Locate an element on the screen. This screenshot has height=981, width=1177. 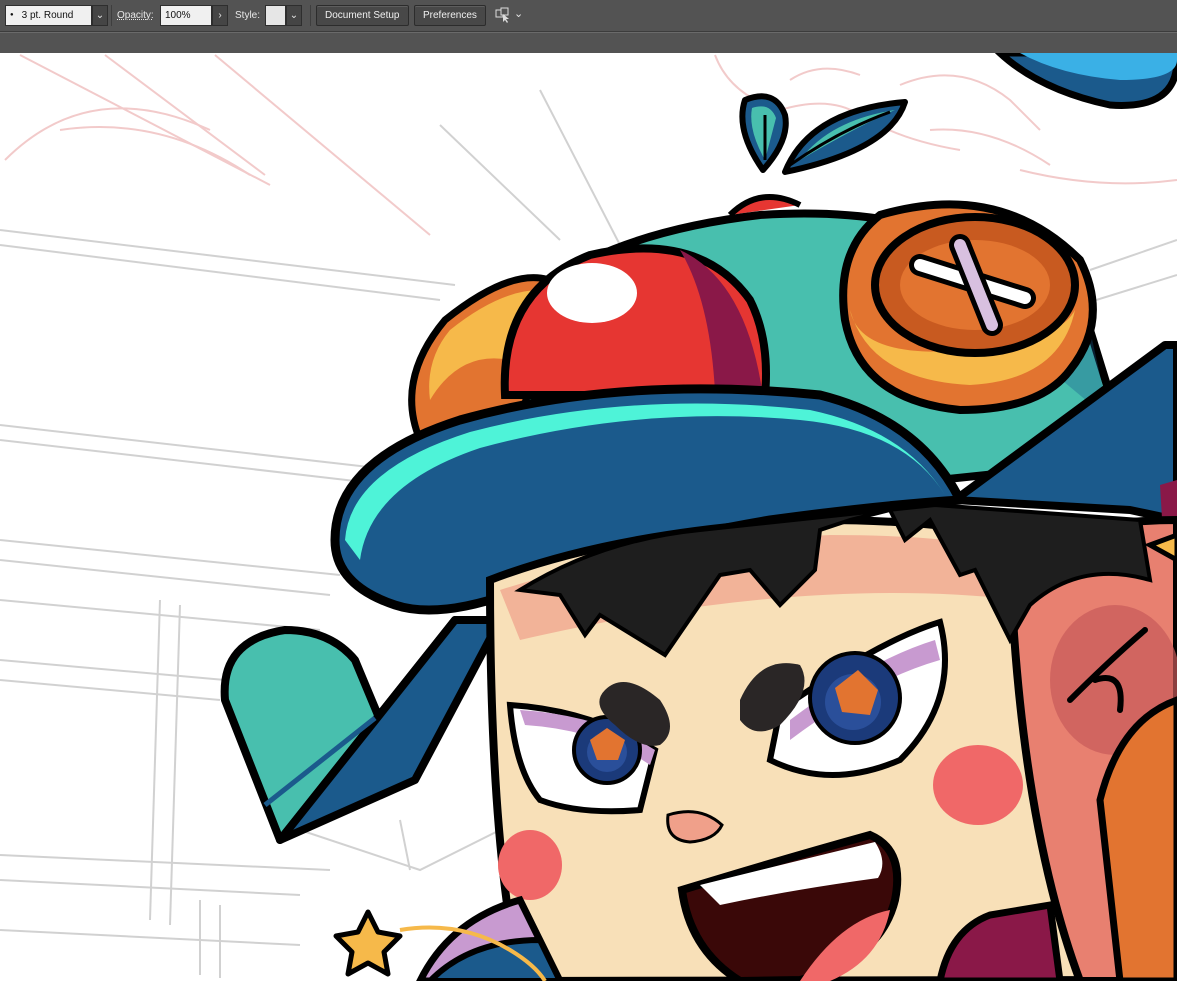
orange-cap-button is located at coordinates (968, 307).